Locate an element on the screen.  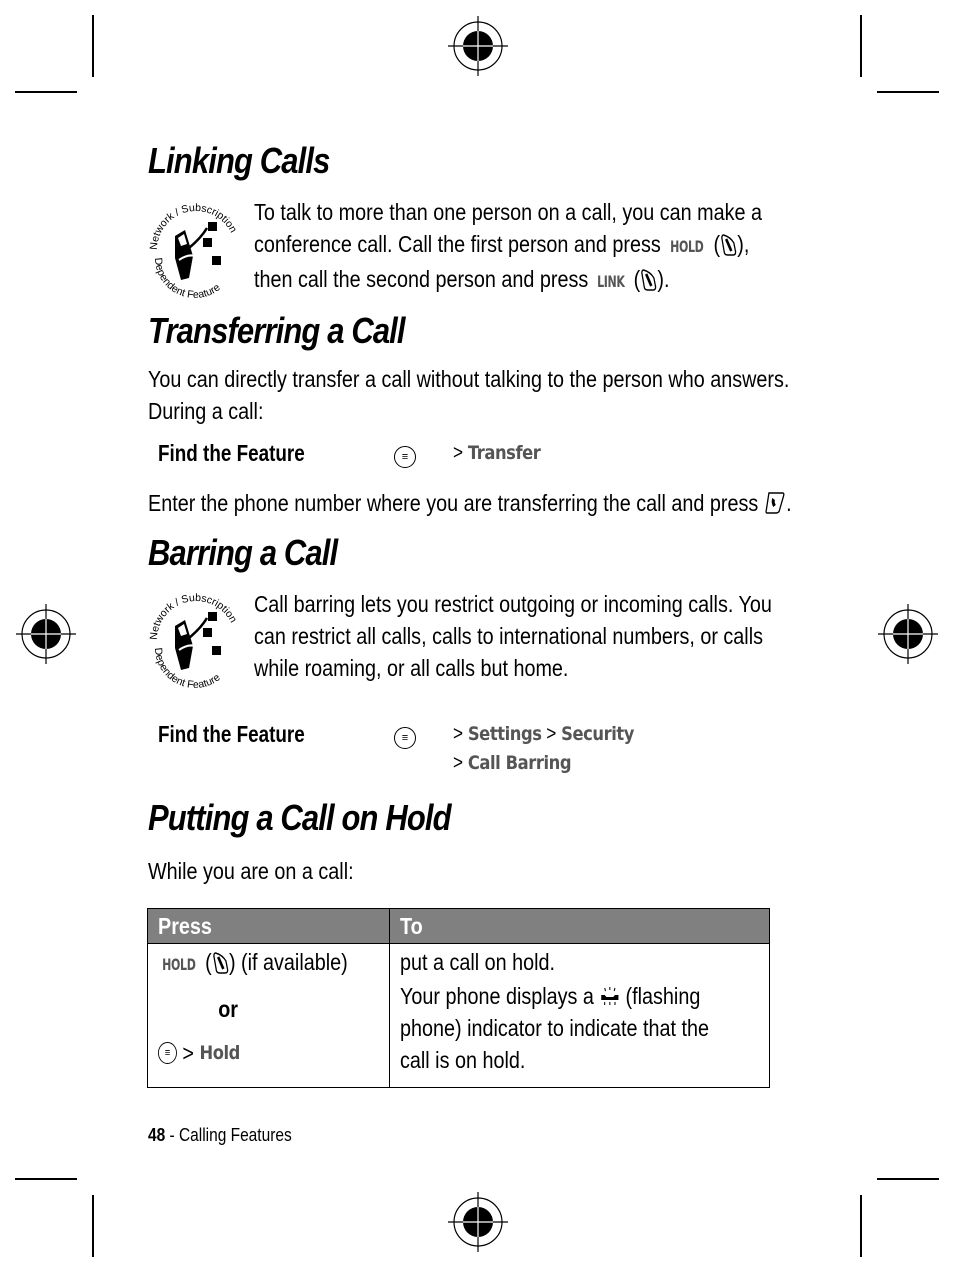
text-line: During a call: is located at coordinates (206, 411).